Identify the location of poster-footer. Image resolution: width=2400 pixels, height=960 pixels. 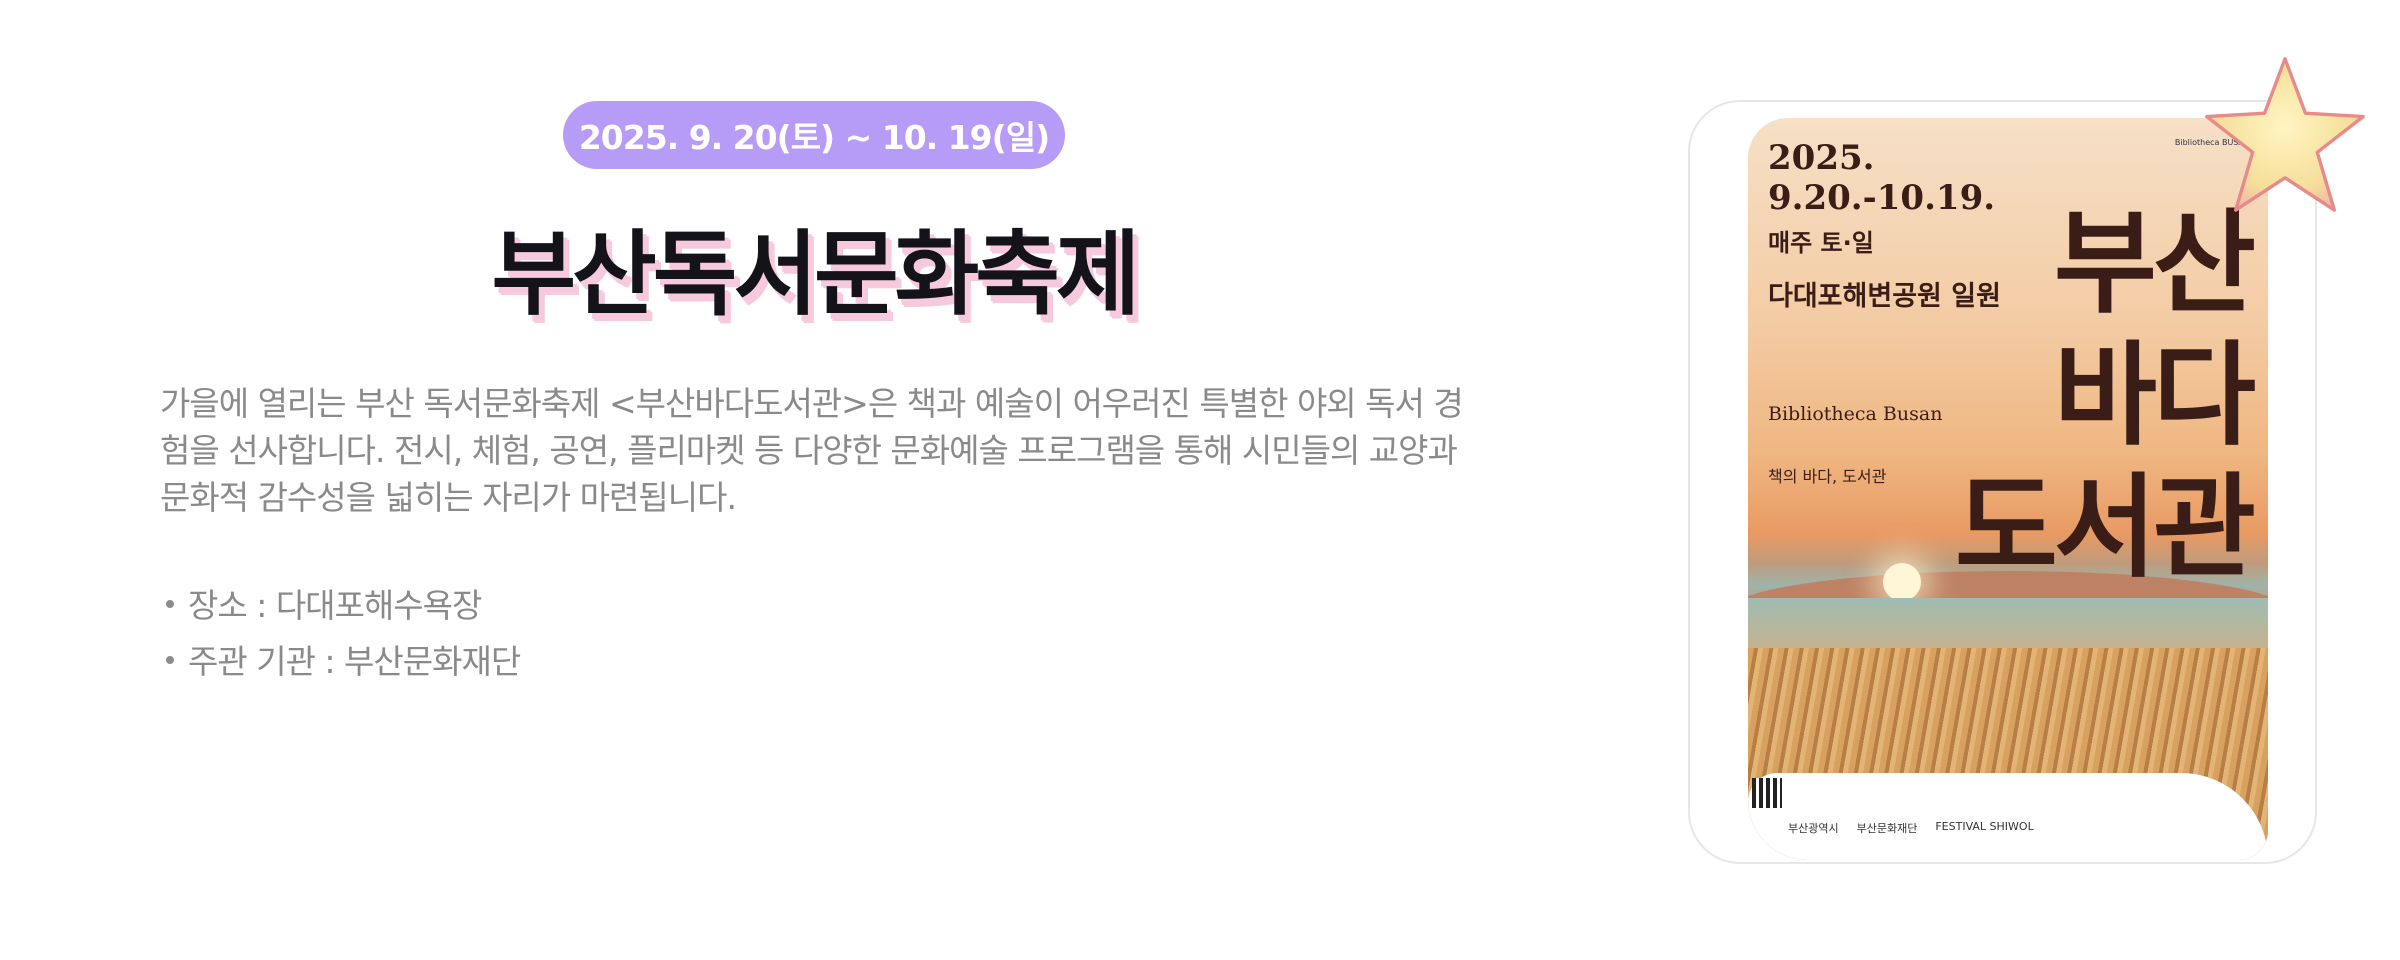
(2008, 816).